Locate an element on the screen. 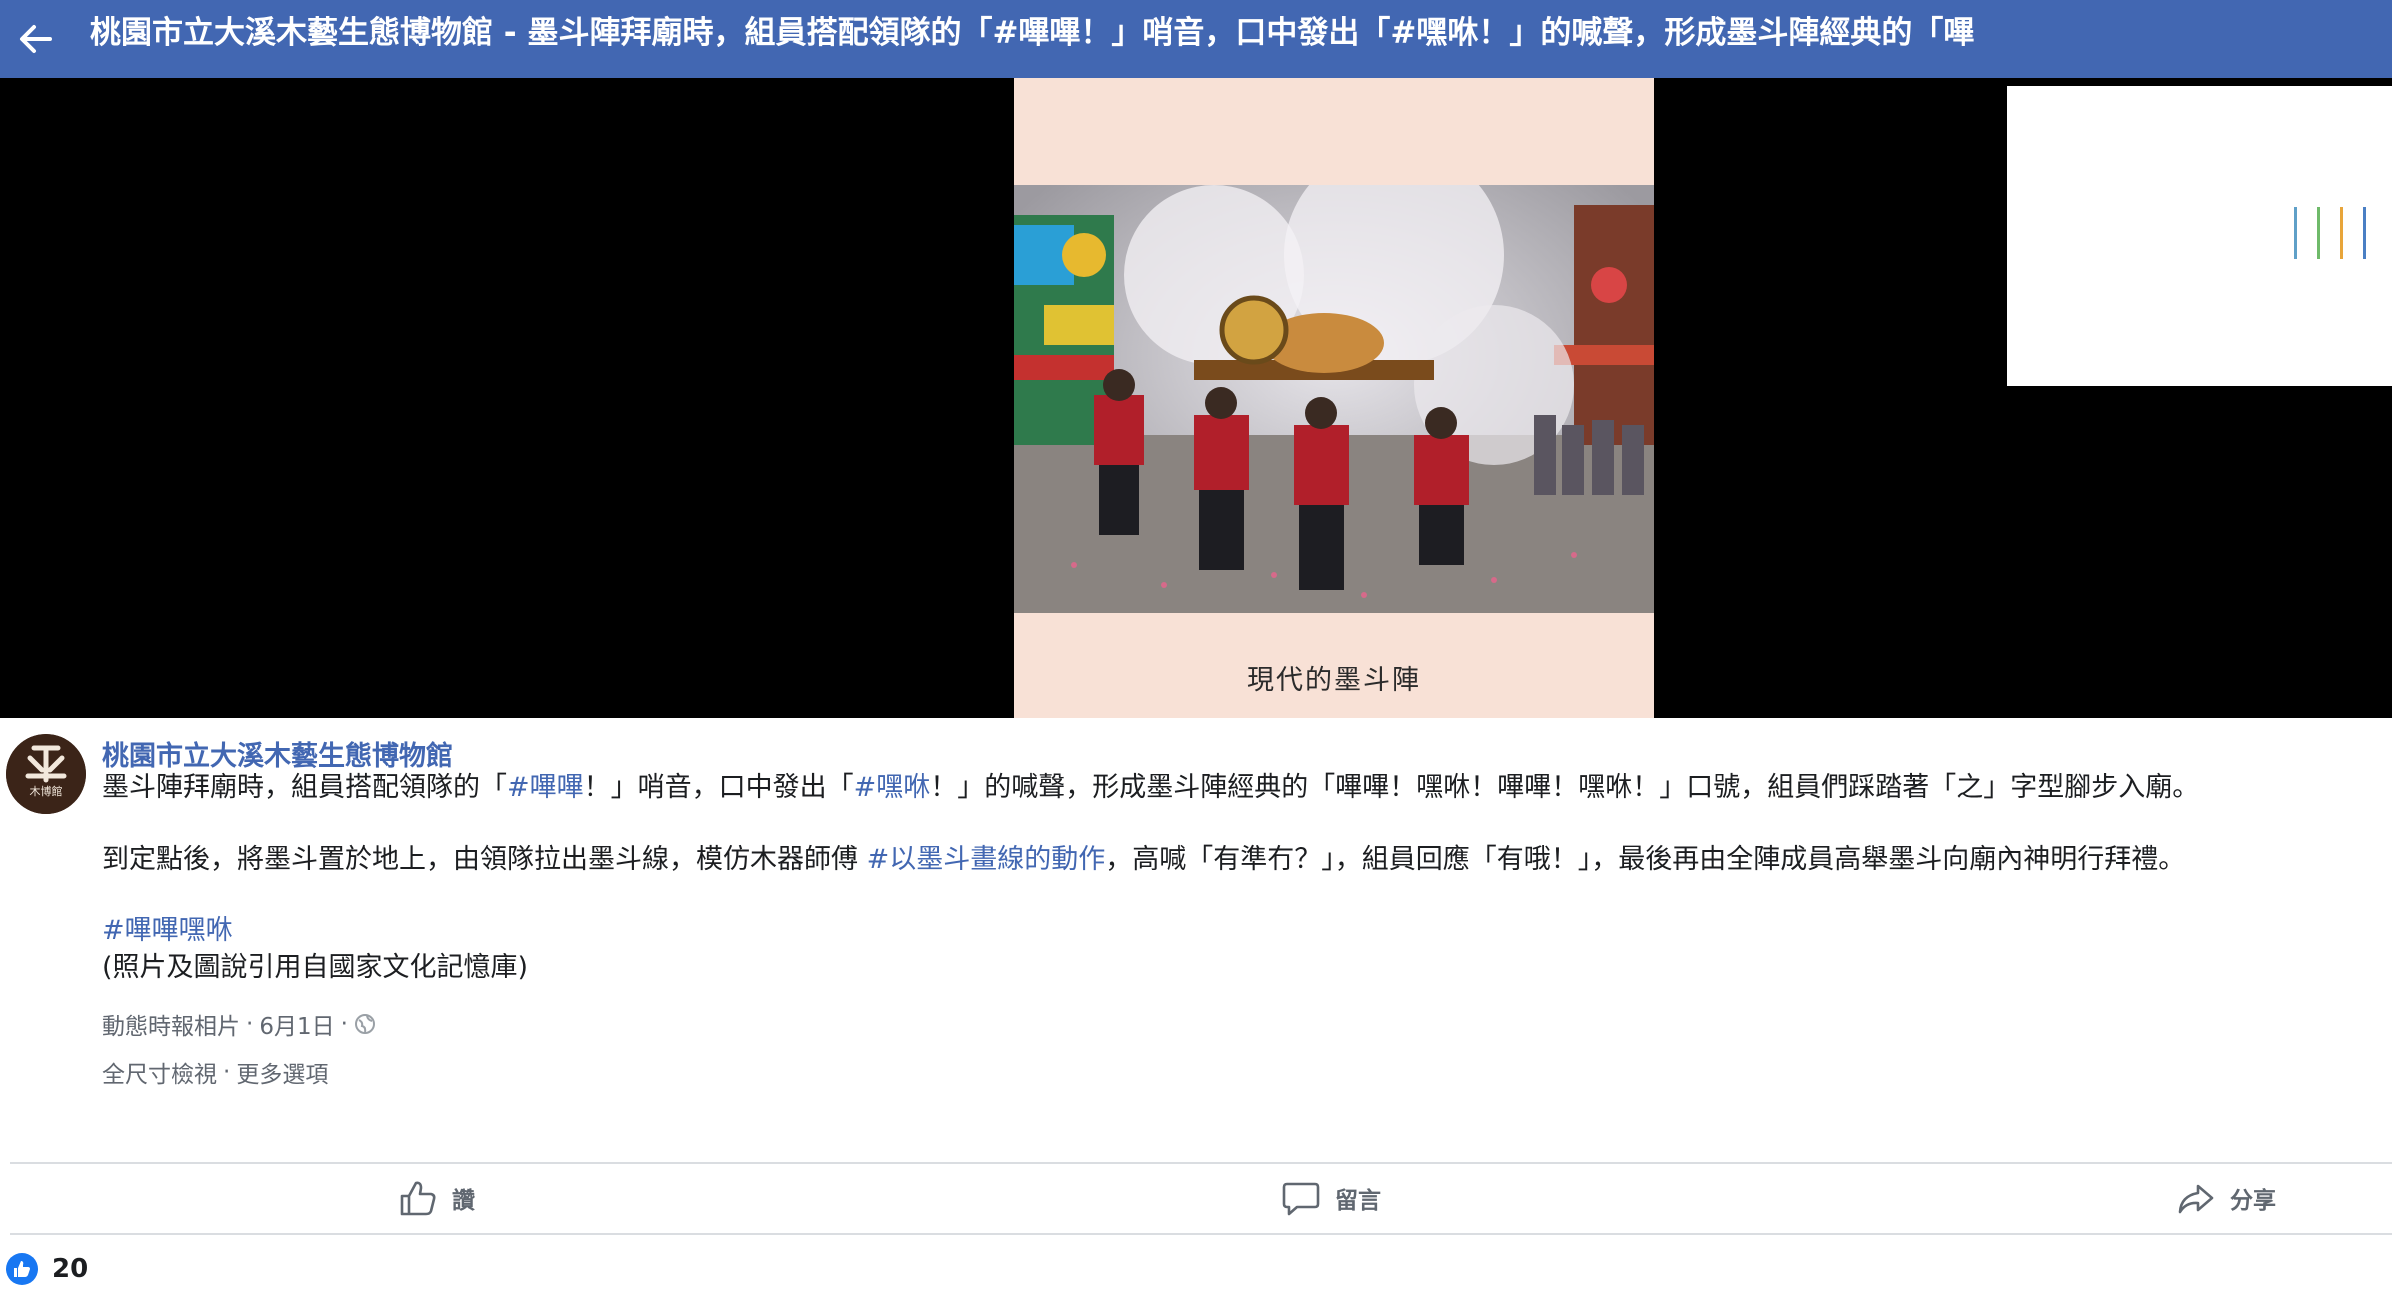 Image resolution: width=2392 pixels, height=1310 pixels. like-button: 讚 is located at coordinates (436, 1198).